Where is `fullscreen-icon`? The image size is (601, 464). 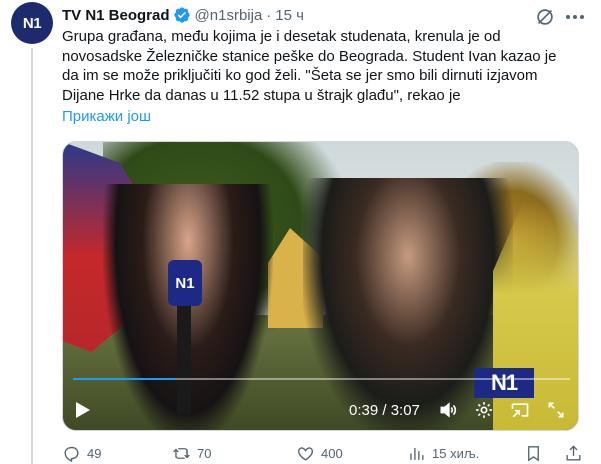
fullscreen-icon is located at coordinates (556, 410).